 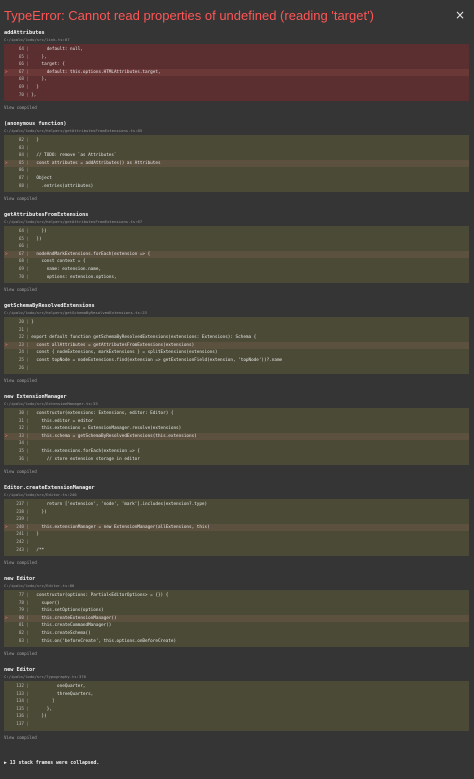 I want to click on stack-frame-name: (anonymous function), so click(x=35, y=124).